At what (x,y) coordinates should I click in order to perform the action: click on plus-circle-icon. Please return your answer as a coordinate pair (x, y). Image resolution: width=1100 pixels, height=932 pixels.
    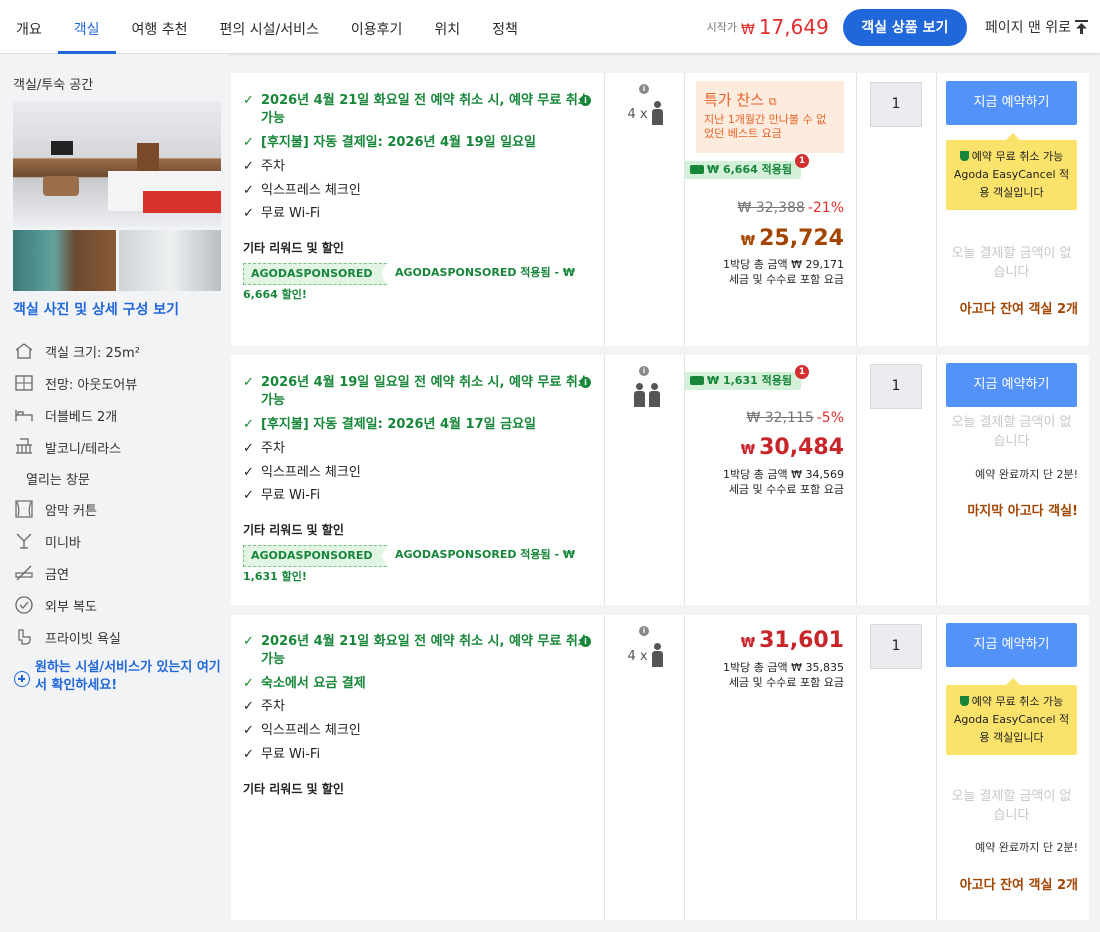
    Looking at the image, I should click on (22, 679).